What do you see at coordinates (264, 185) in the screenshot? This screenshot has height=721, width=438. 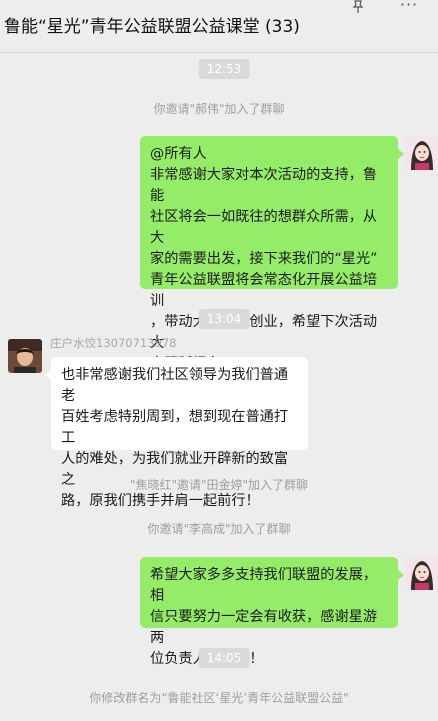 I see `message-line: 非常感谢大家对本次活动的支持，鲁能` at bounding box center [264, 185].